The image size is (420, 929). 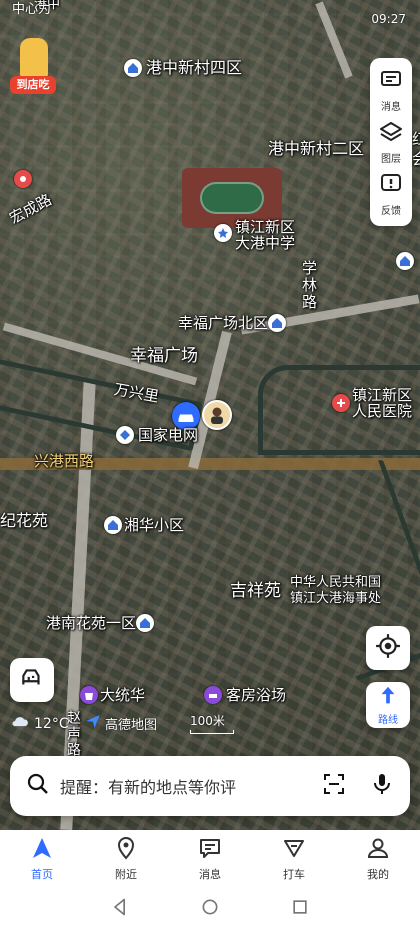 What do you see at coordinates (223, 323) in the screenshot?
I see `map-label-xingfu-north: 幸福广场北区` at bounding box center [223, 323].